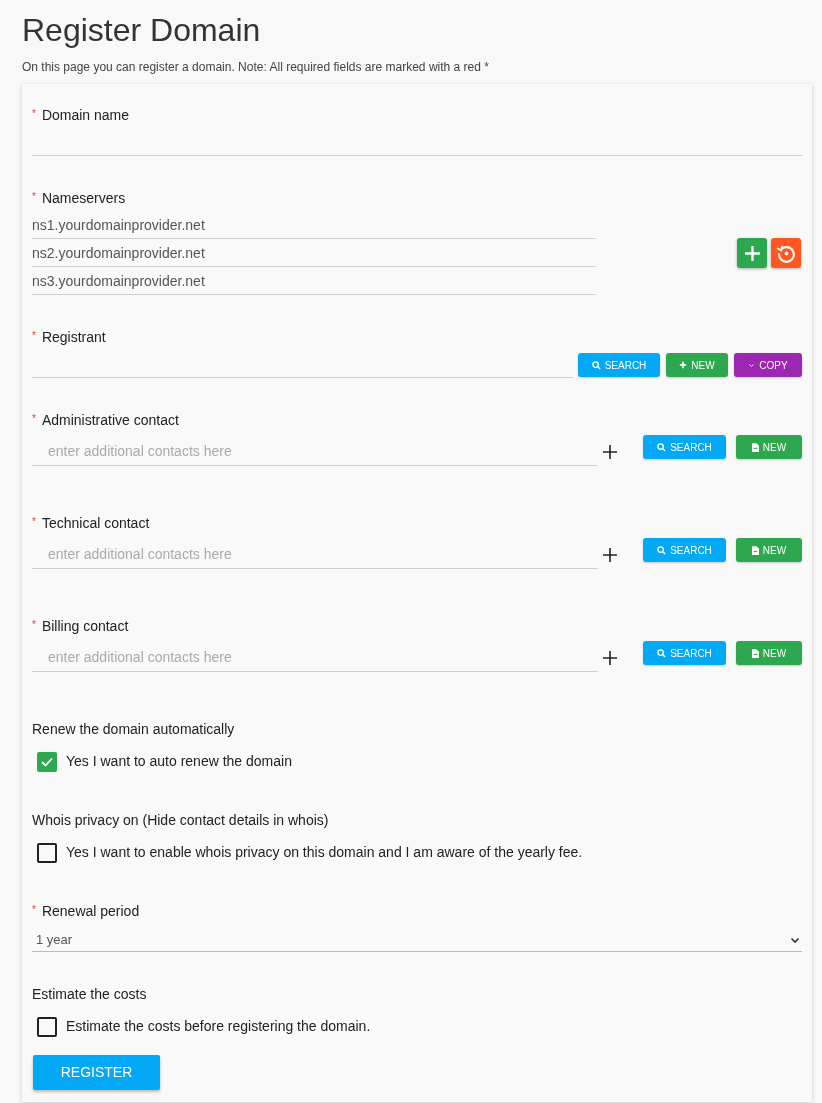 The width and height of the screenshot is (822, 1103). I want to click on copy-button: COPY, so click(768, 365).